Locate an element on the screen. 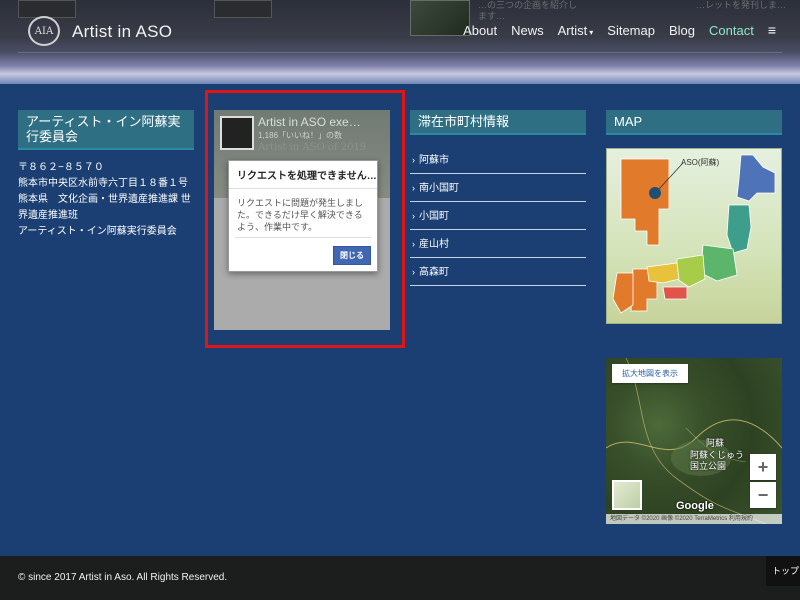 The image size is (800, 600). nav-artist: Artist ▾ is located at coordinates (576, 30).